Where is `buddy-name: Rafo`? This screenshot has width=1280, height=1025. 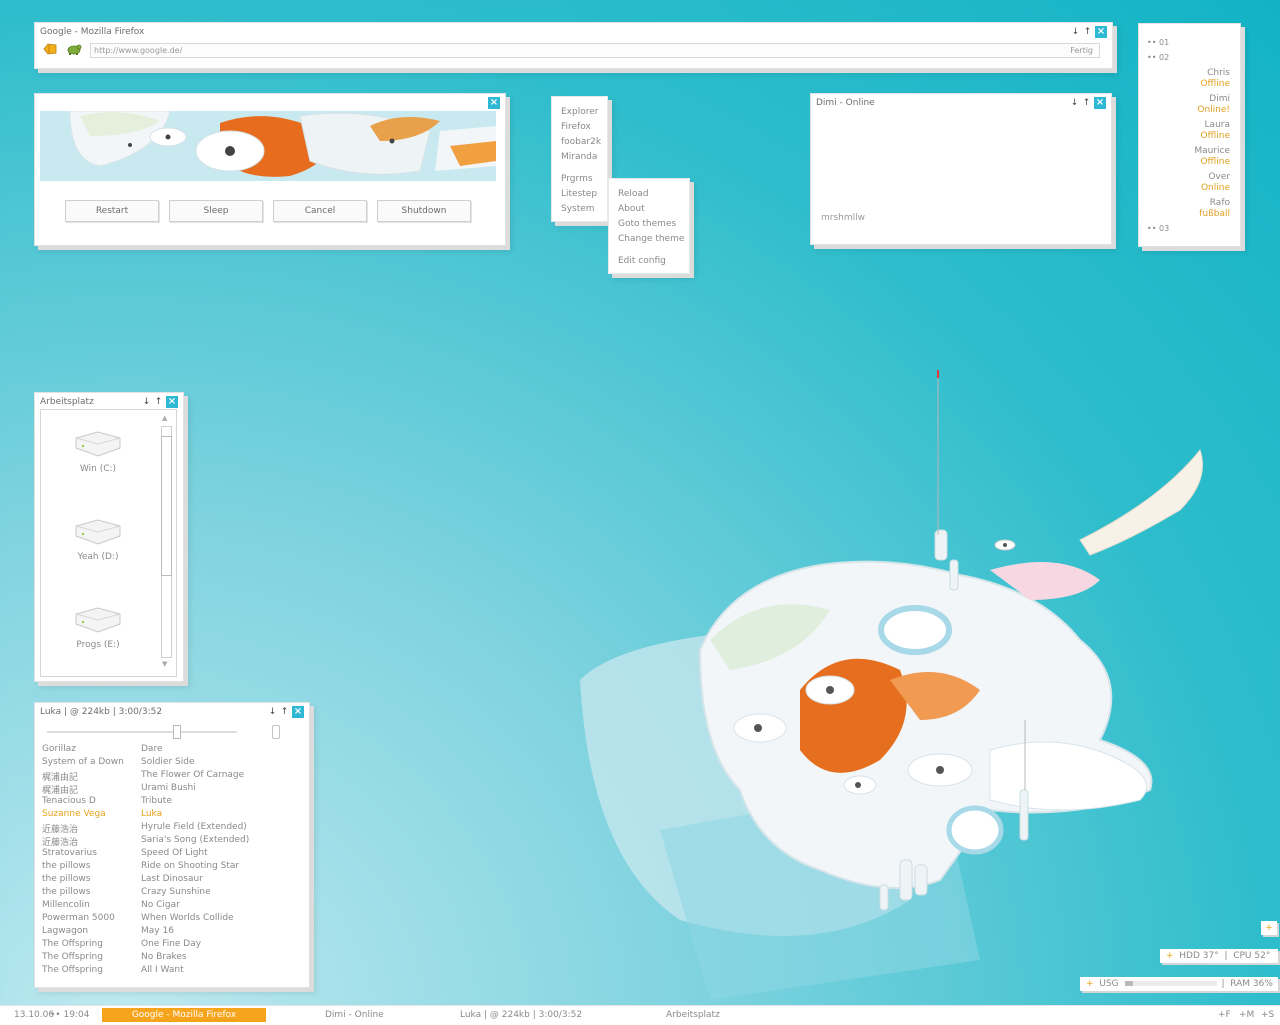
buddy-name: Rafo is located at coordinates (1220, 203).